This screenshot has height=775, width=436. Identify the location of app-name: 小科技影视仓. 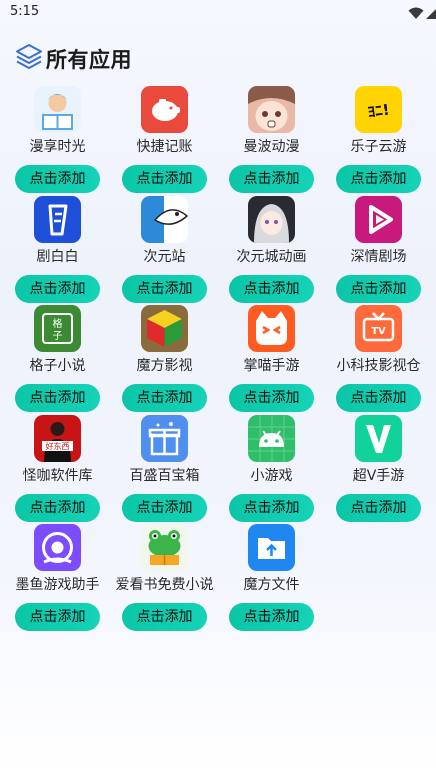
(378, 366).